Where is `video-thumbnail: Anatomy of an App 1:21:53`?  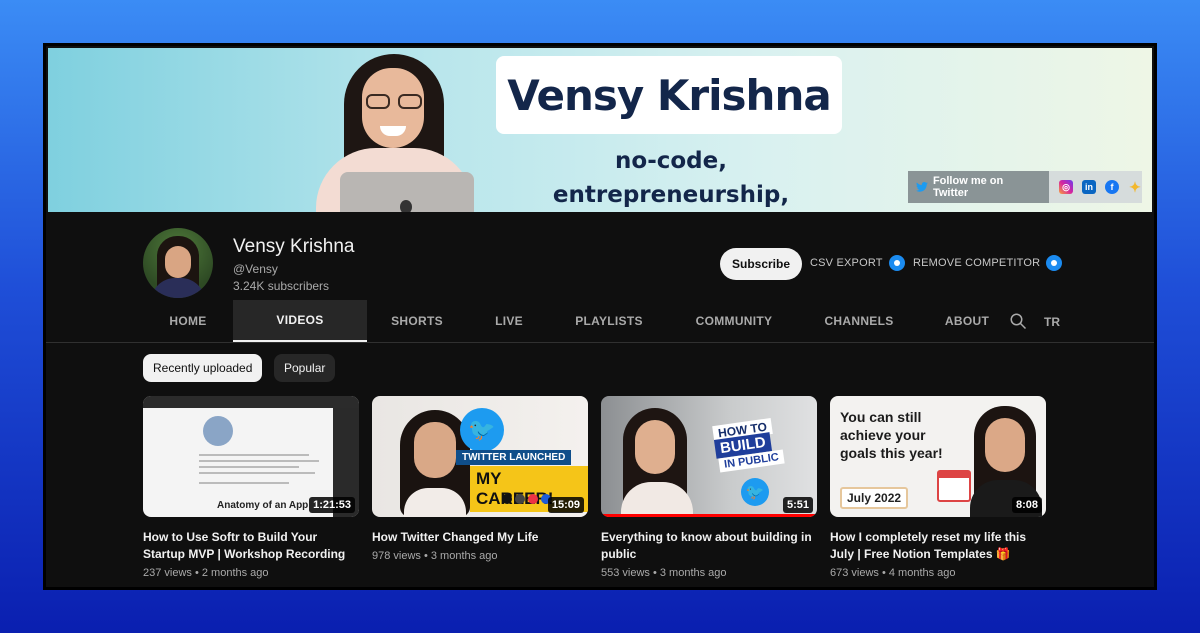 video-thumbnail: Anatomy of an App 1:21:53 is located at coordinates (251, 456).